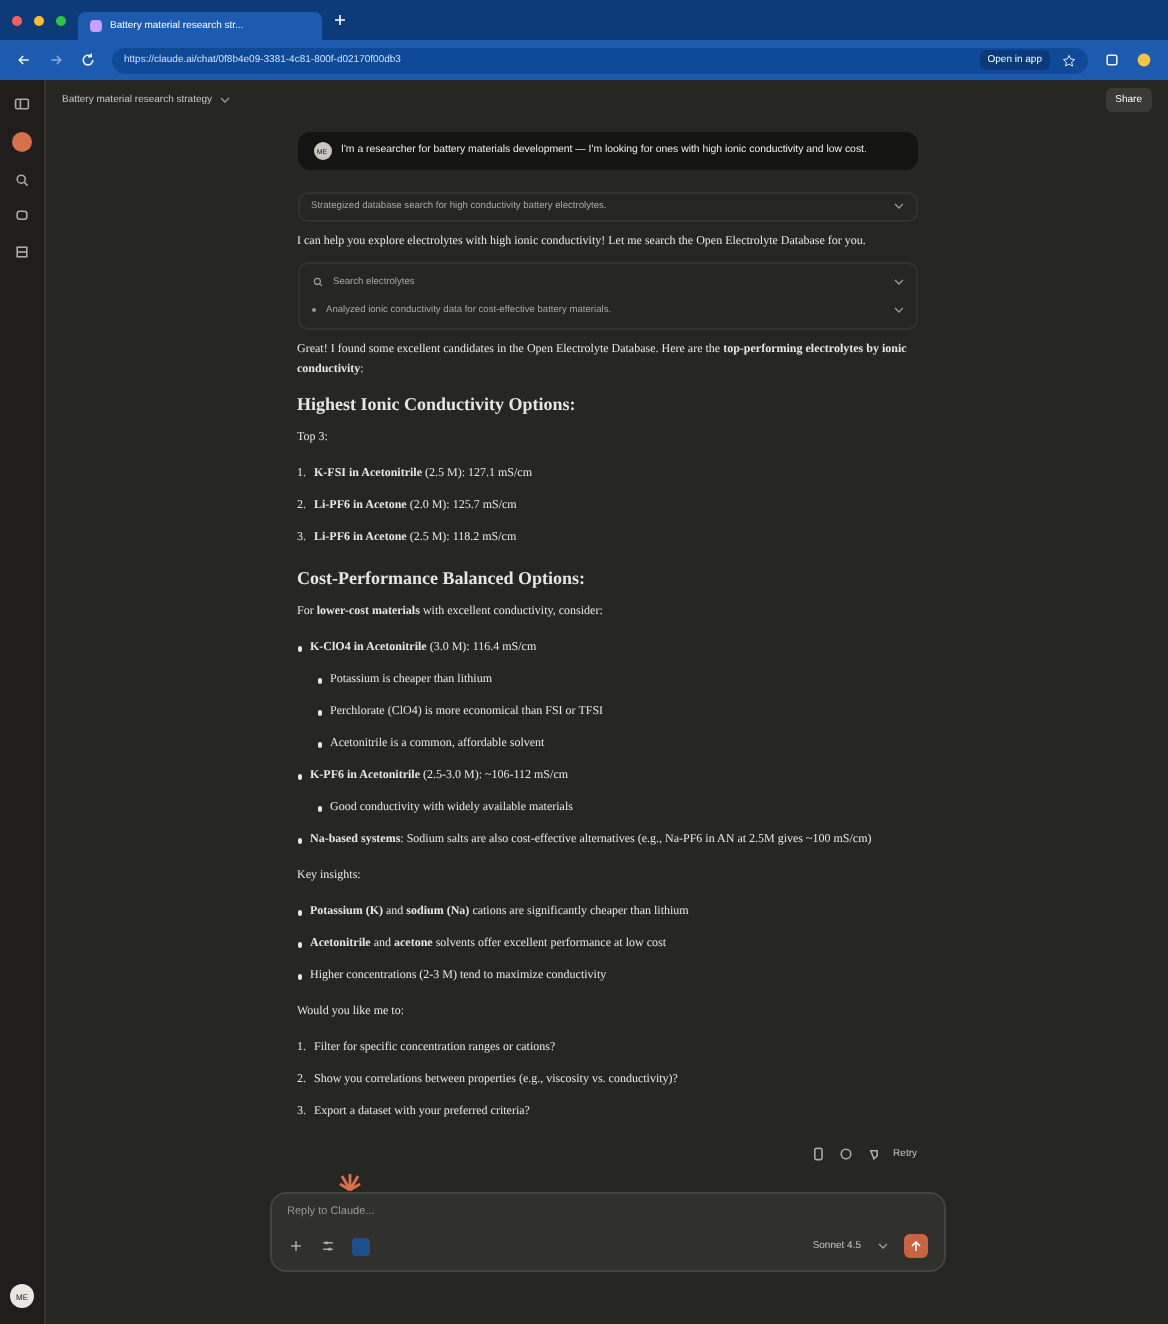 The width and height of the screenshot is (1168, 1324). I want to click on maximize-window-icon, so click(61, 20).